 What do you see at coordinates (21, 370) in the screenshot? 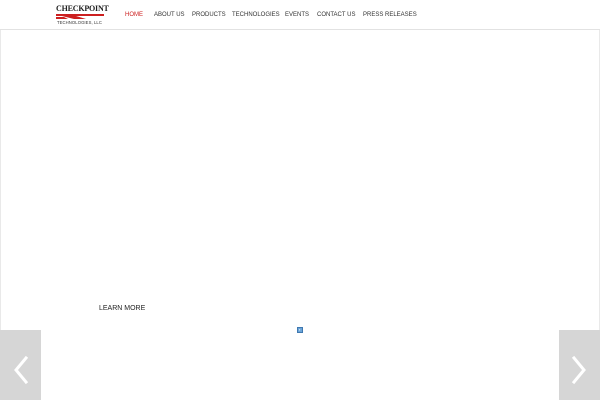
I see `chevron-left-icon` at bounding box center [21, 370].